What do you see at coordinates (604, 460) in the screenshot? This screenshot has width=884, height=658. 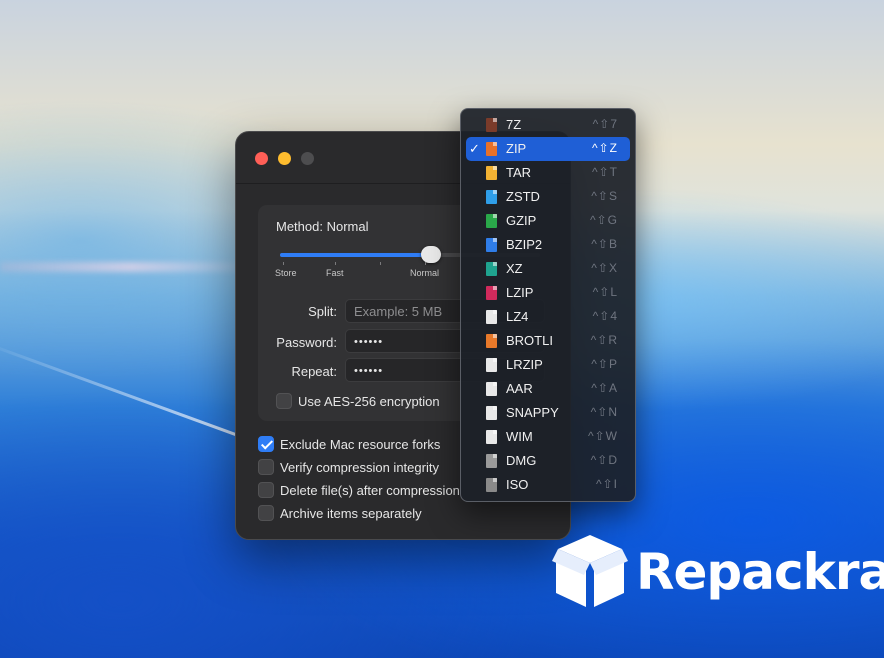 I see `keyboard-shortcut: ^⇧D` at bounding box center [604, 460].